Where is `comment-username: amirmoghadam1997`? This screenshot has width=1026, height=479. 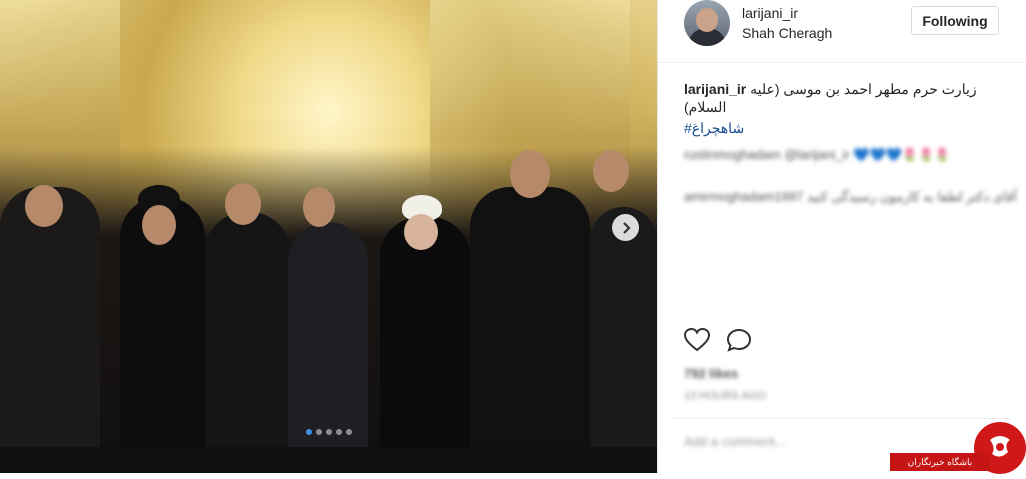 comment-username: amirmoghadam1997 is located at coordinates (743, 196).